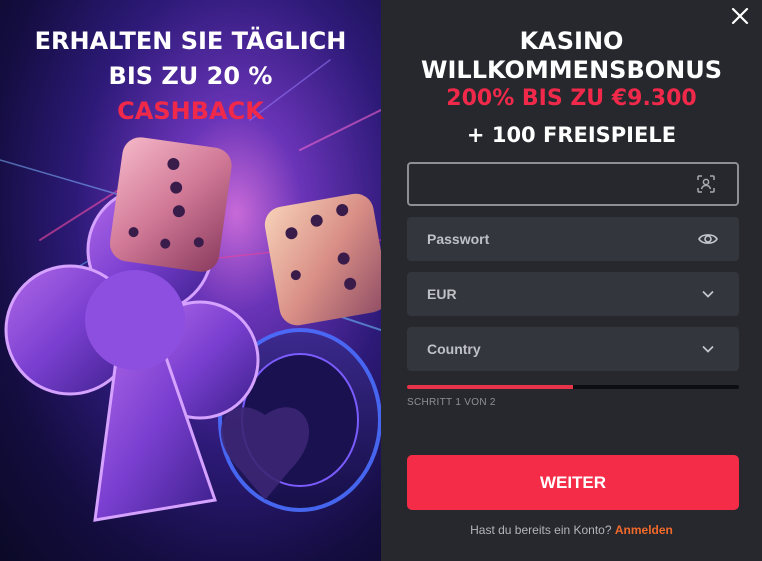 This screenshot has height=561, width=762. What do you see at coordinates (451, 402) in the screenshot?
I see `step-indicator: SCHRITT 1 VON 2` at bounding box center [451, 402].